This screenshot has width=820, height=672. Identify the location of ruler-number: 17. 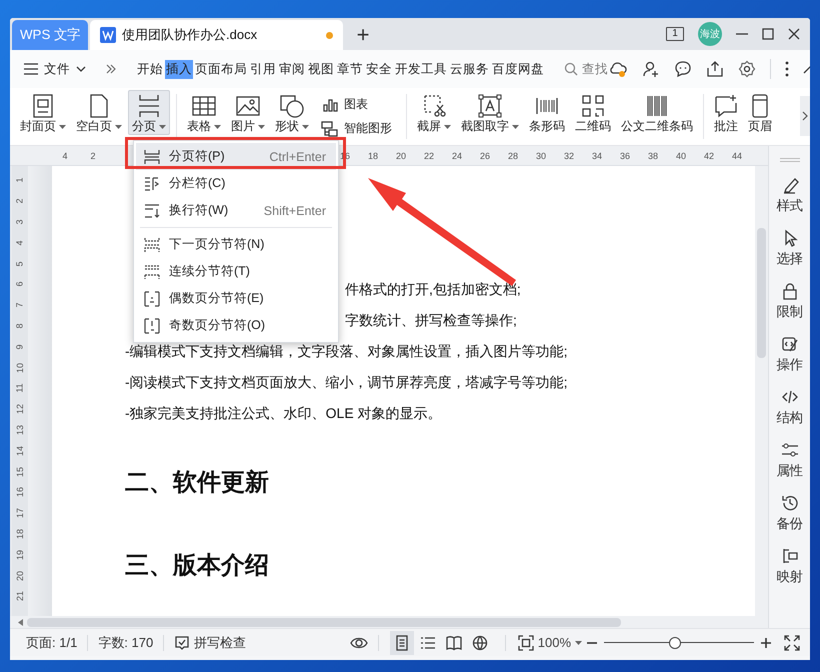
(20, 513).